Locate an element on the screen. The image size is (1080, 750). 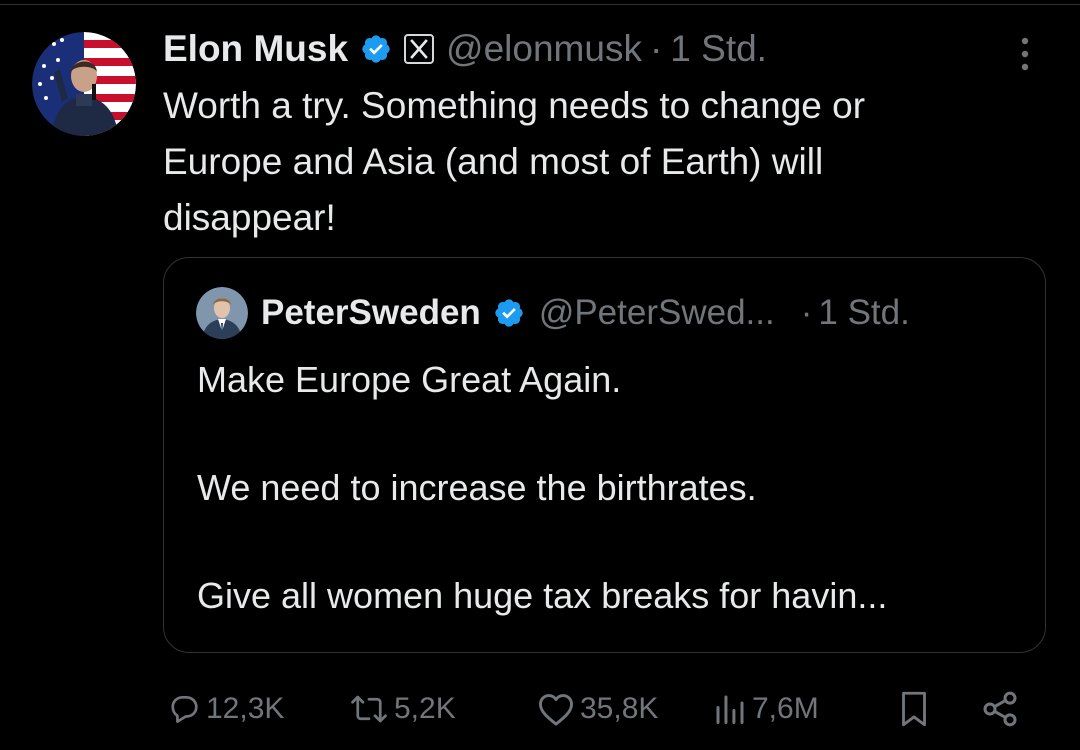
quoted-avatar-image is located at coordinates (222, 313).